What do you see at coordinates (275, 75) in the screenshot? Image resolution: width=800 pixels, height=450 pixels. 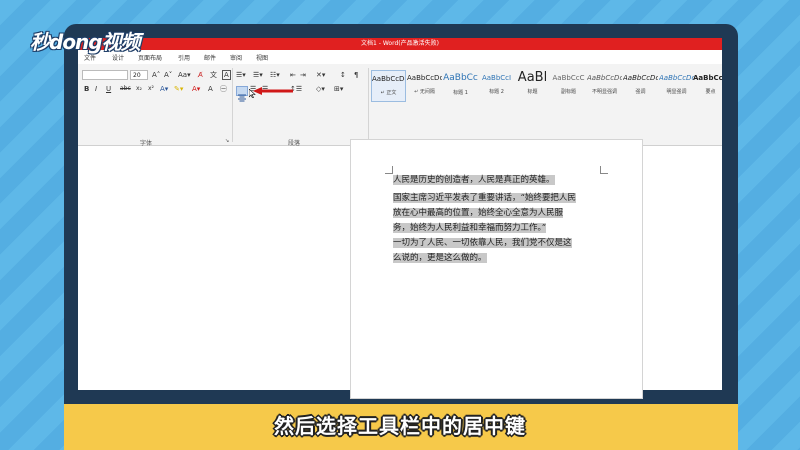 I see `multilevel-list-icon: ☷▾` at bounding box center [275, 75].